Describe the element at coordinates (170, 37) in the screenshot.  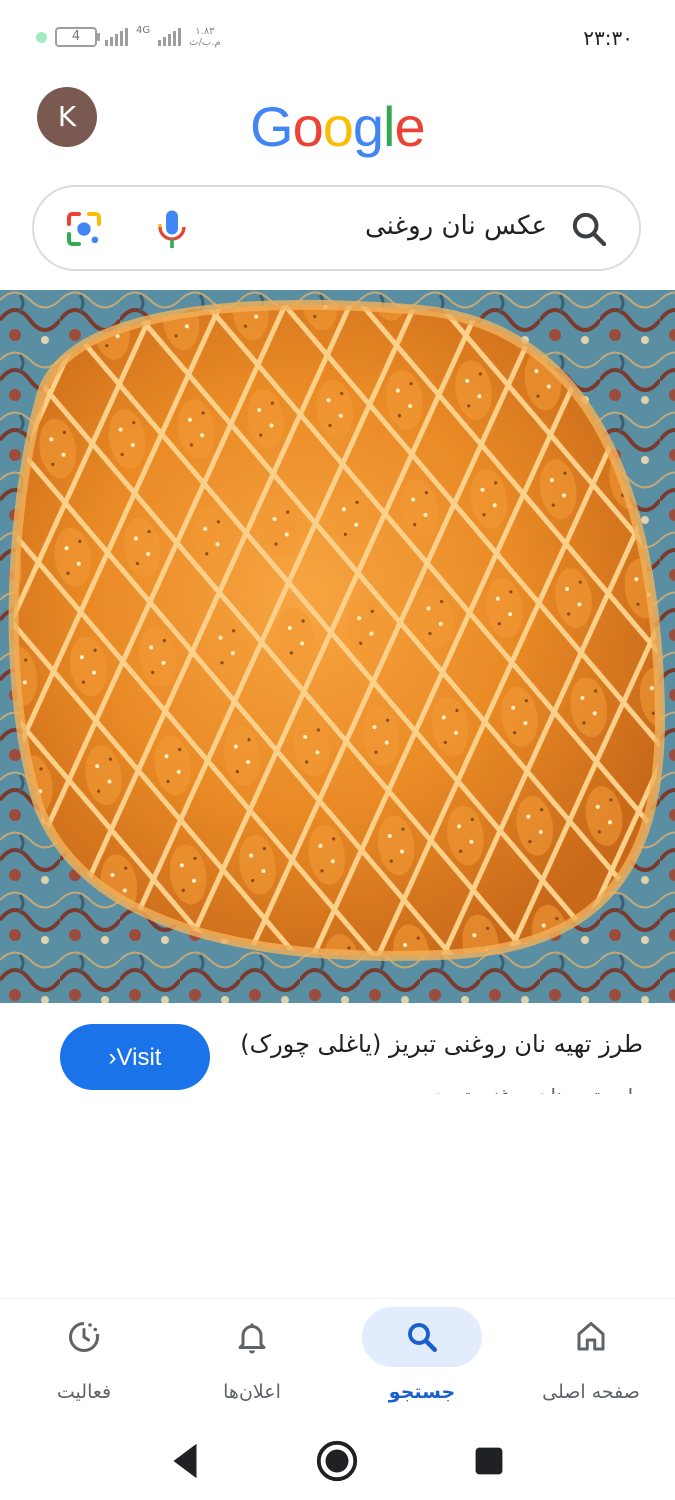
I see `signal-2-icon` at that location.